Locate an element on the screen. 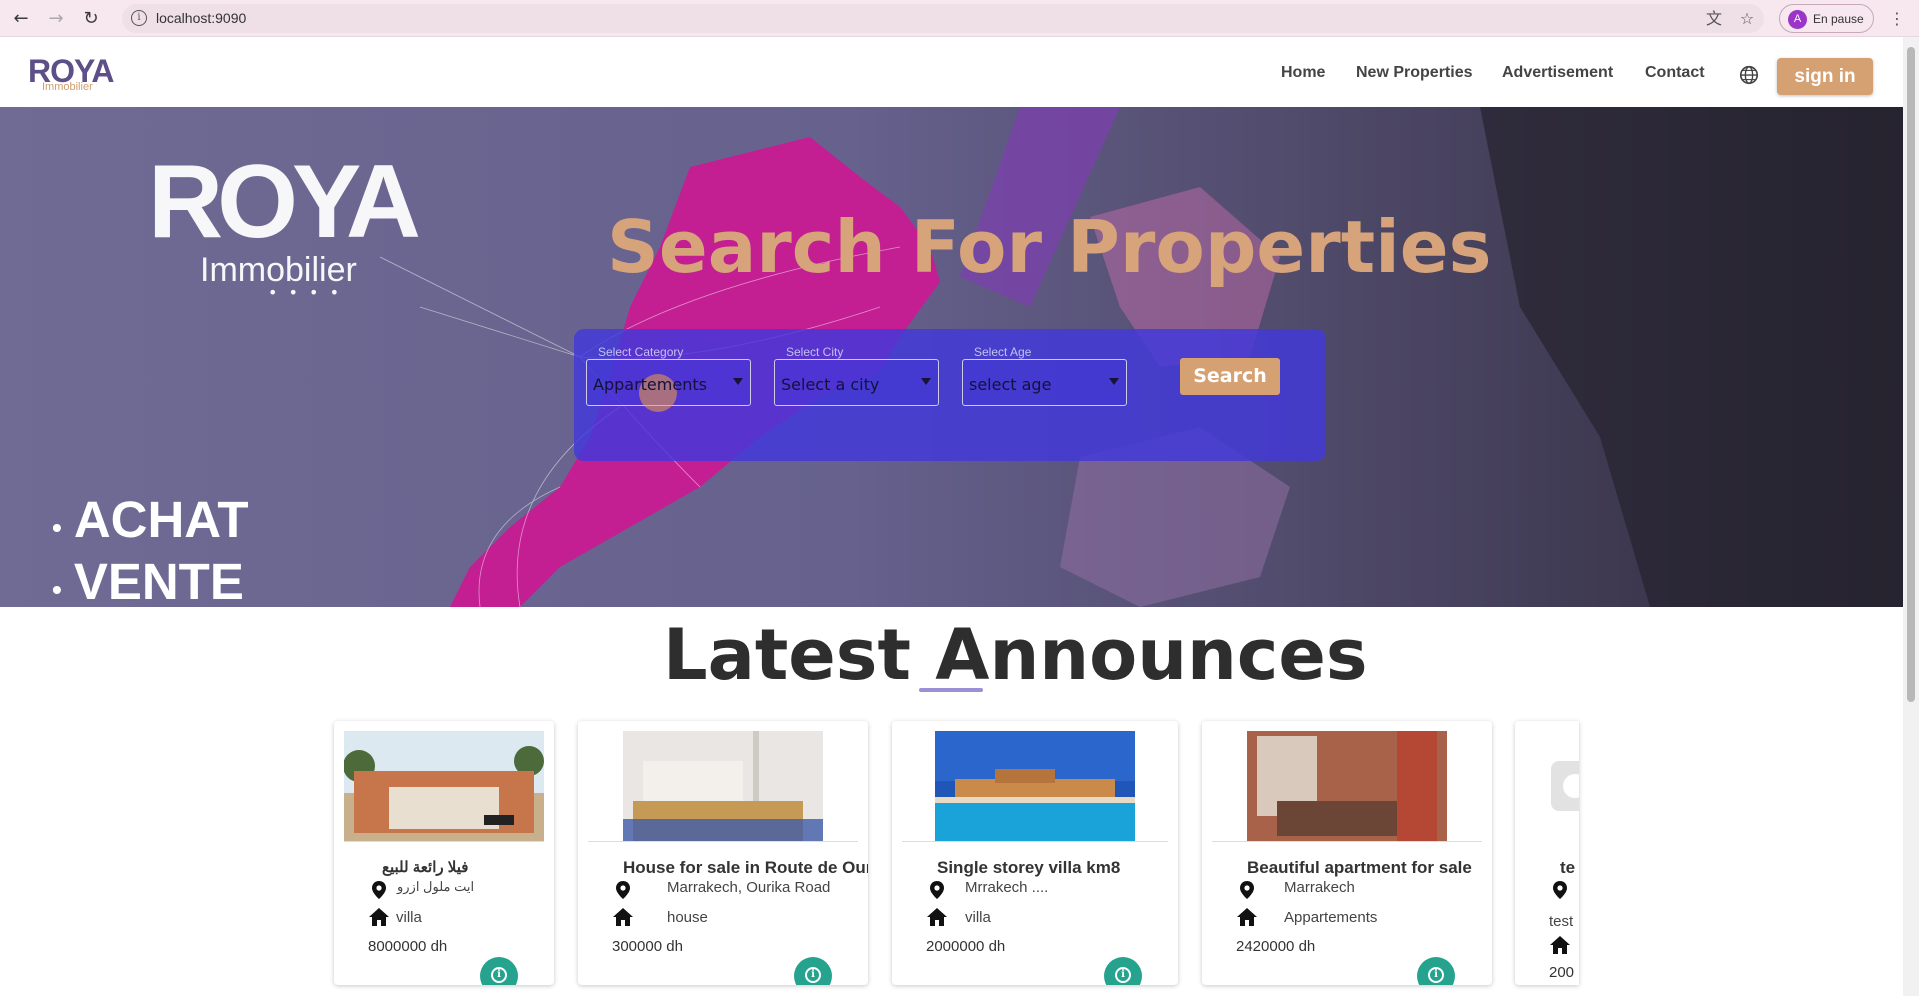 The height and width of the screenshot is (996, 1919). card-price: 200 is located at coordinates (1562, 972).